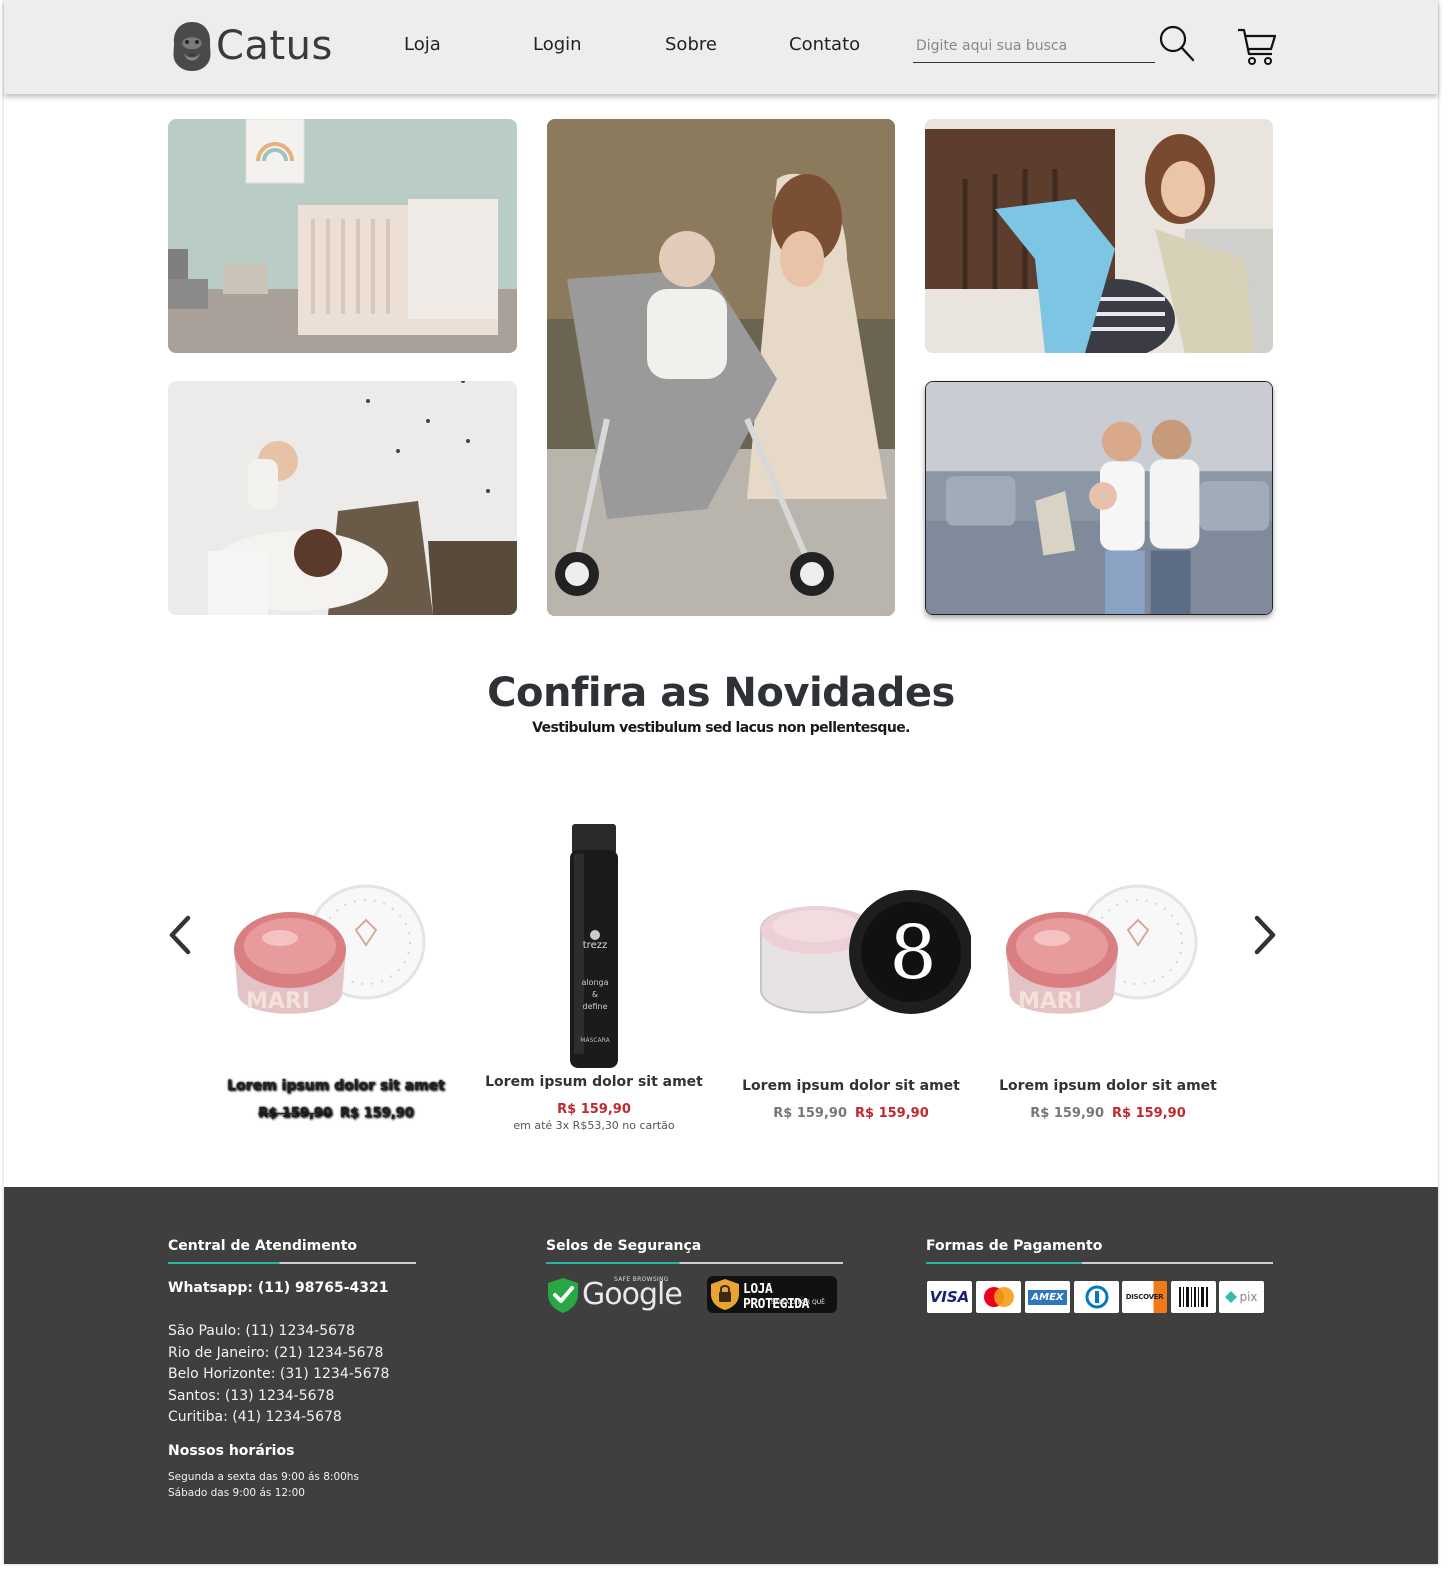  I want to click on nursery-crib-image, so click(342, 236).